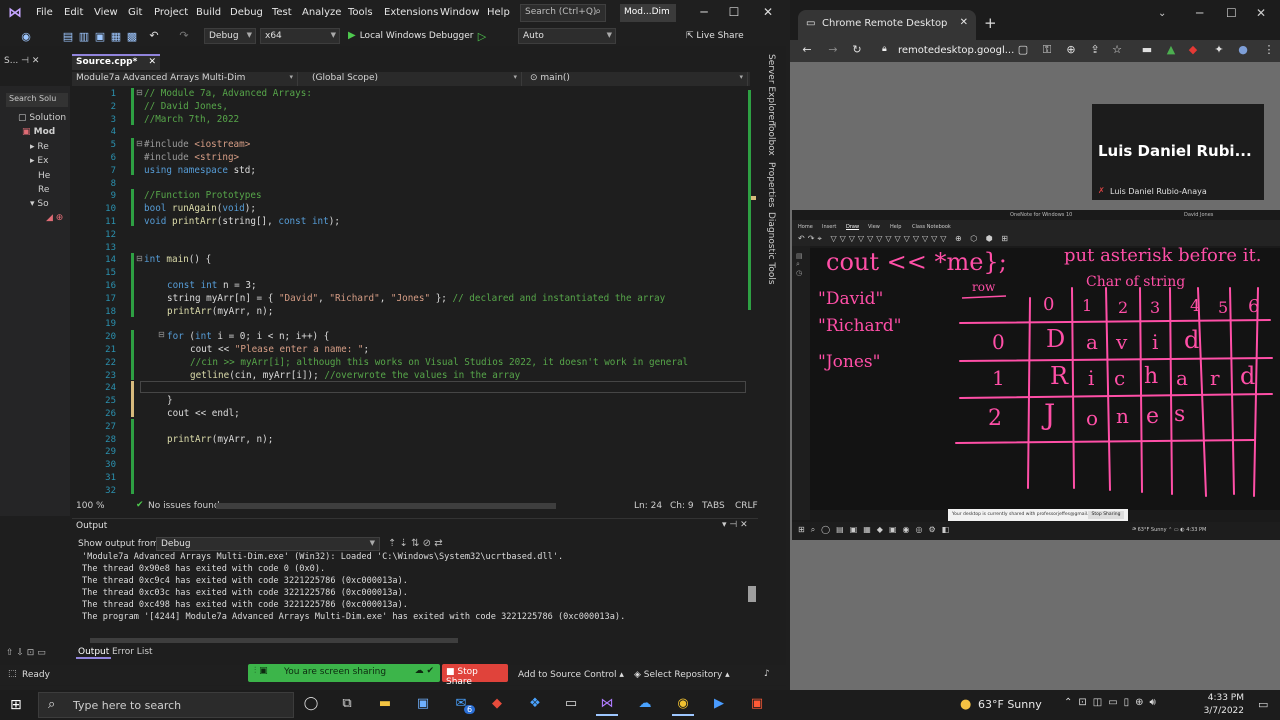 This screenshot has width=1280, height=720. Describe the element at coordinates (100, 36) in the screenshot. I see `save-icon: ▣` at that location.